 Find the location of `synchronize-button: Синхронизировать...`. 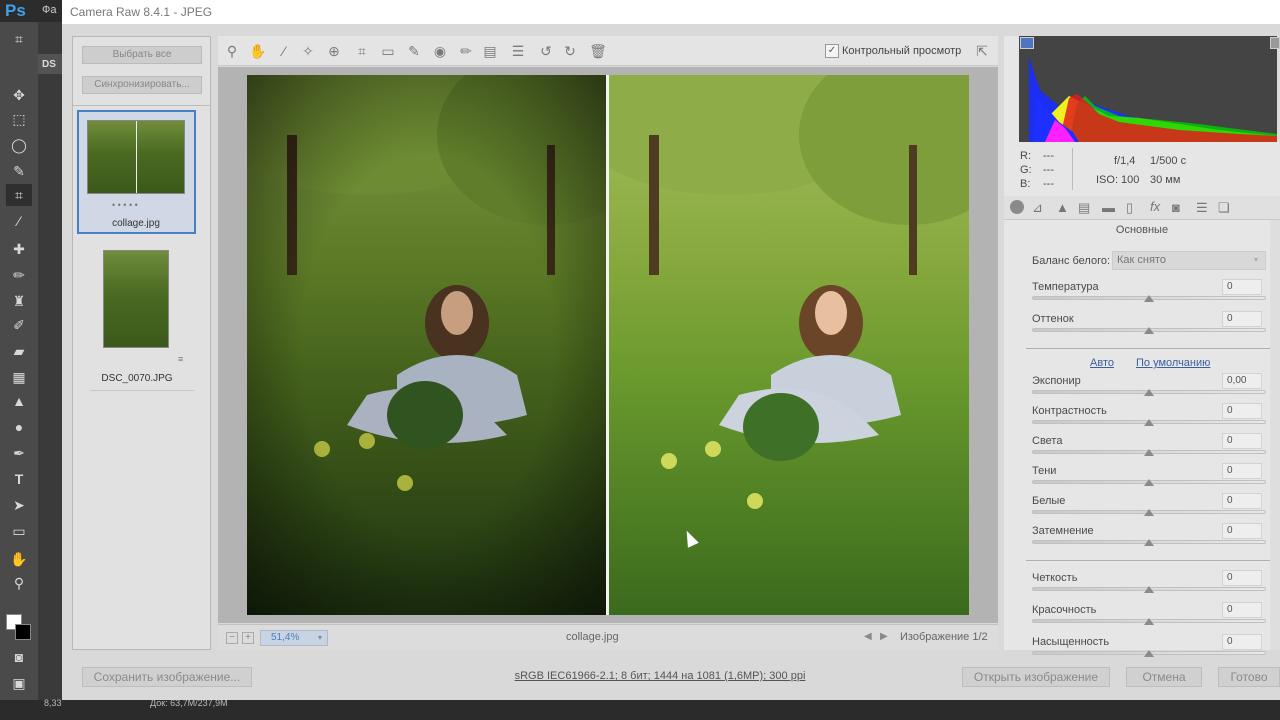

synchronize-button: Синхронизировать... is located at coordinates (142, 85).